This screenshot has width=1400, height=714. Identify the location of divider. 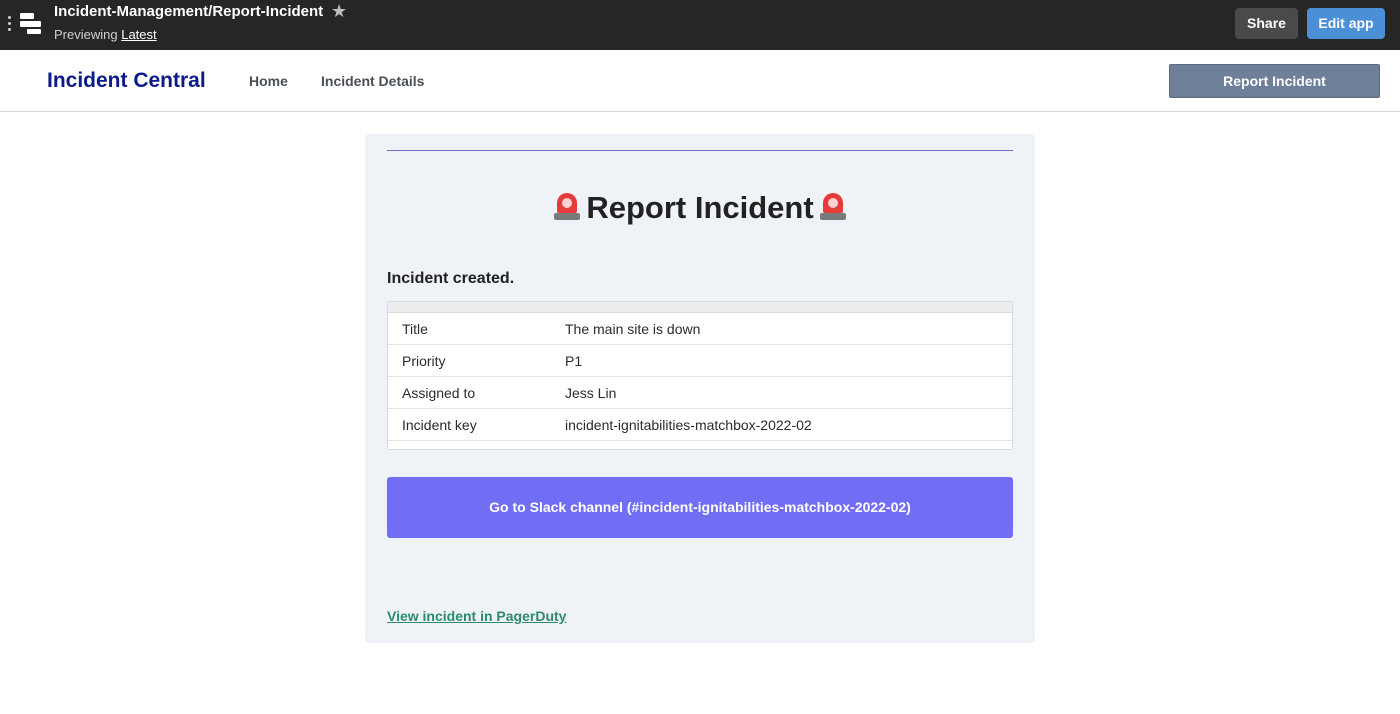
(700, 150).